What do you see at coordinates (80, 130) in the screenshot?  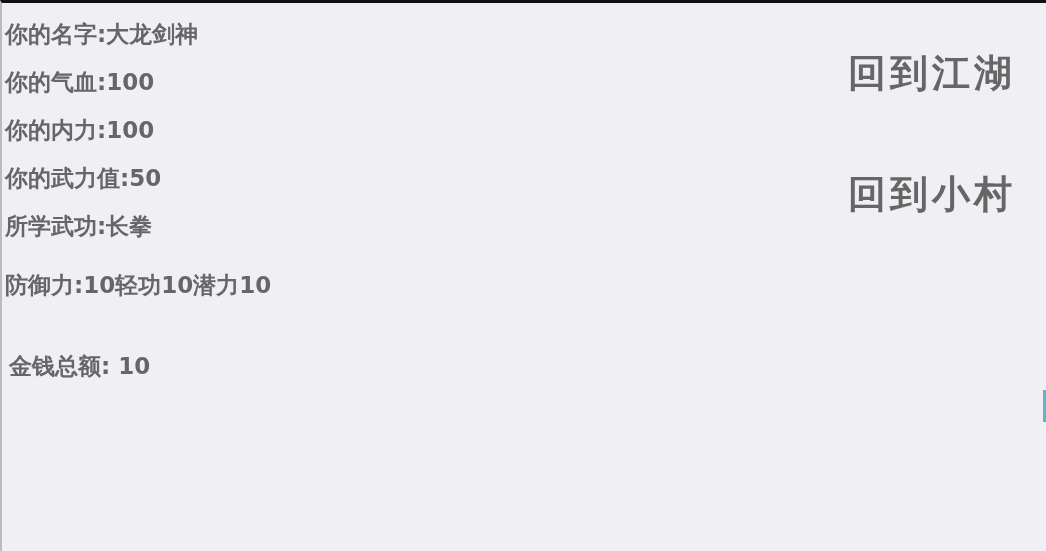 I see `stat-text: 你的内力:100` at bounding box center [80, 130].